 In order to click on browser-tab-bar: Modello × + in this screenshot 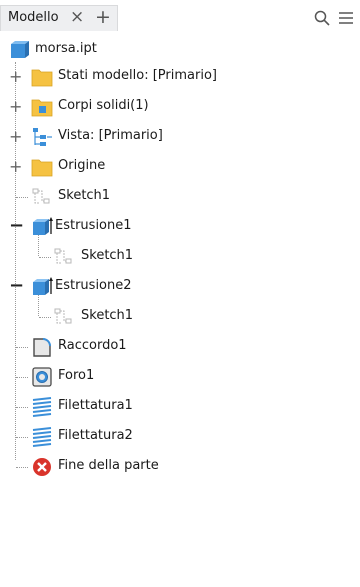, I will do `click(180, 18)`.